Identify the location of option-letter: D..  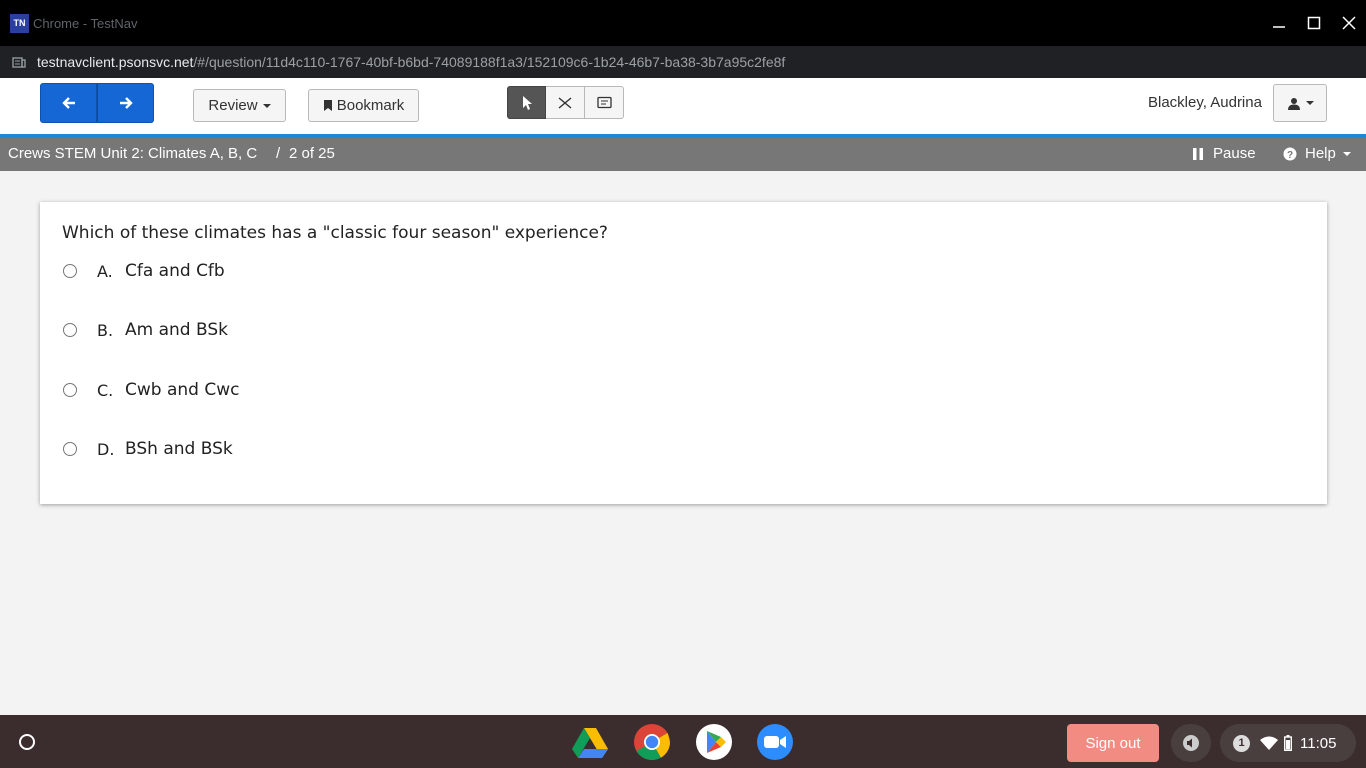
(106, 449).